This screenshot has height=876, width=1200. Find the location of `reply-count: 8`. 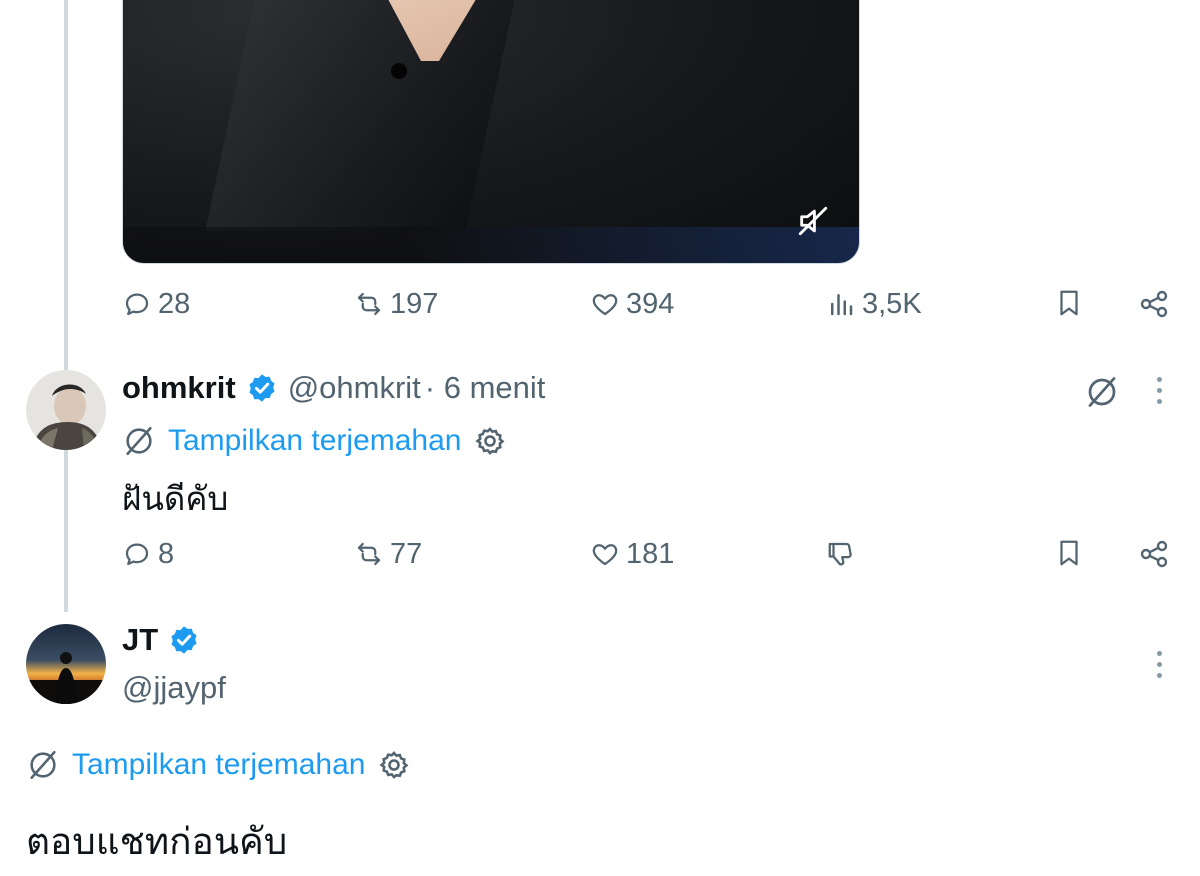

reply-count: 8 is located at coordinates (166, 553).